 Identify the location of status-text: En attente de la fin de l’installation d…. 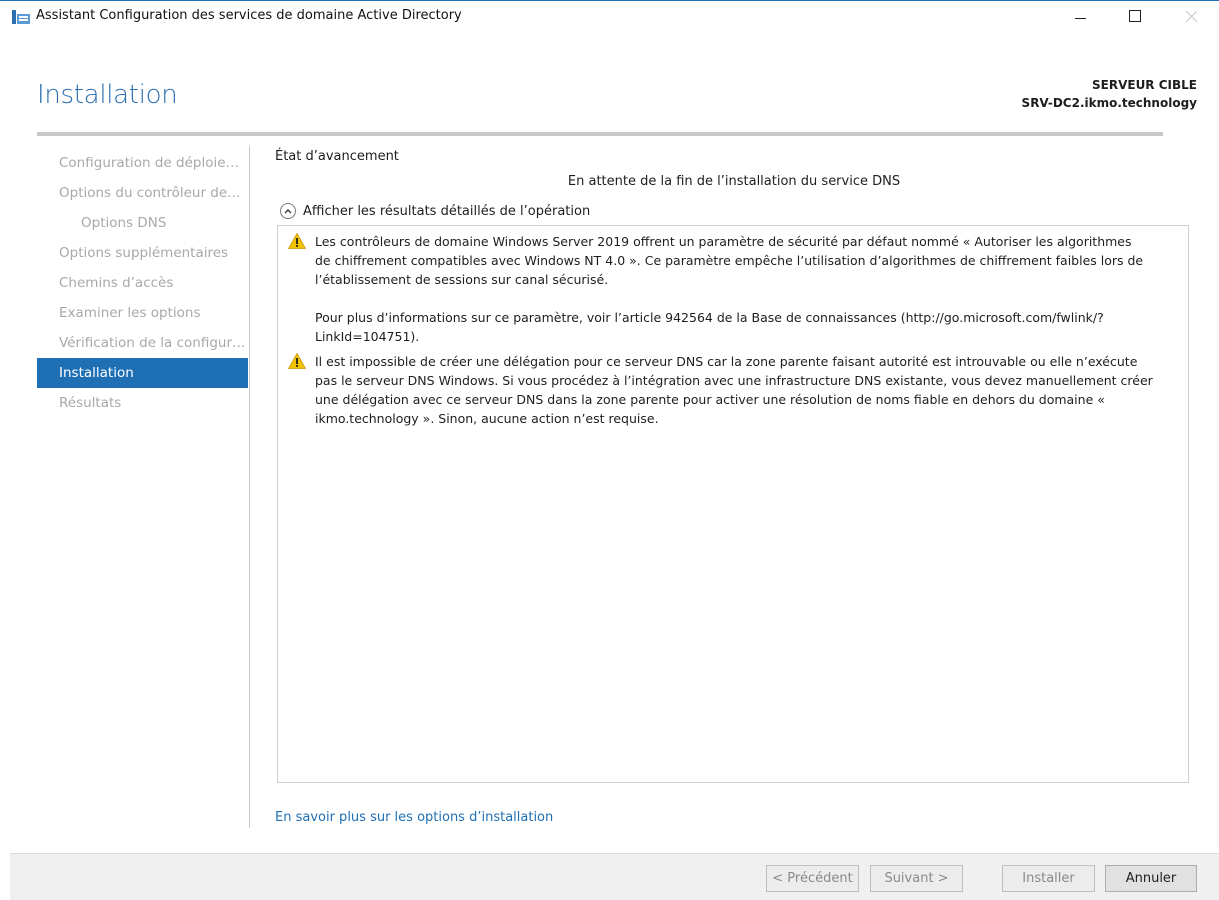
(734, 181).